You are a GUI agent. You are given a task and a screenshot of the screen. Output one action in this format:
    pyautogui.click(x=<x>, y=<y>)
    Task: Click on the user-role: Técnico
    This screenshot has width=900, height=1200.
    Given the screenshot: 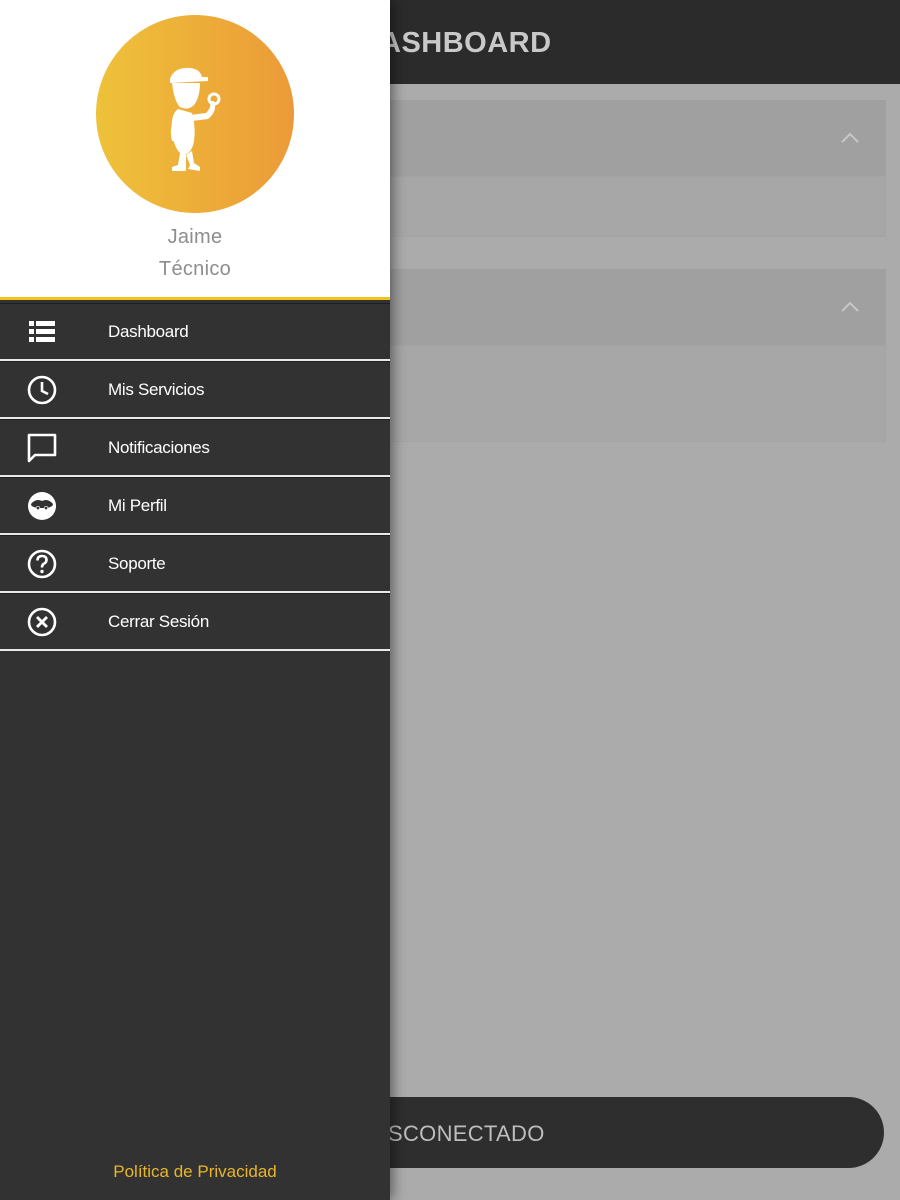 What is the action you would take?
    pyautogui.click(x=195, y=269)
    